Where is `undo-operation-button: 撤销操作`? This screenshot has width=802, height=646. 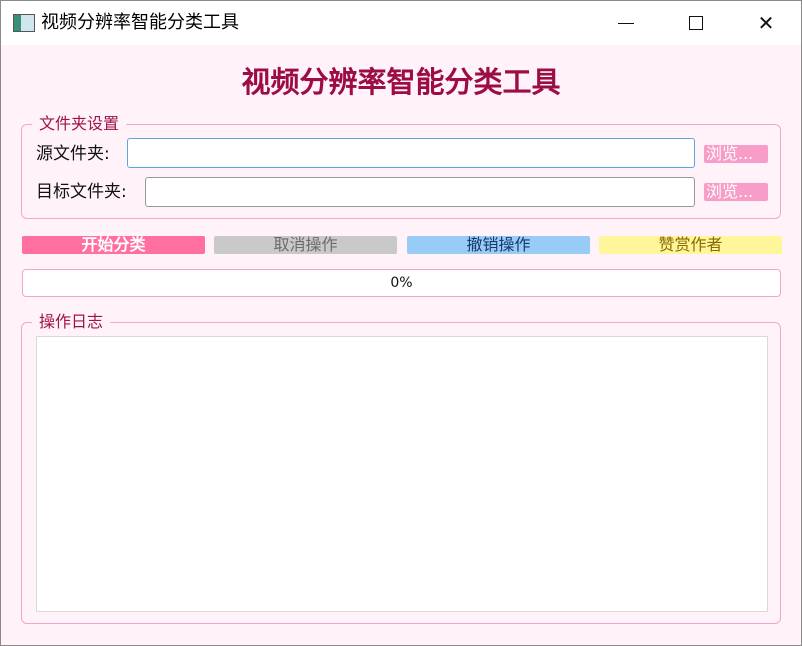
undo-operation-button: 撤销操作 is located at coordinates (498, 245).